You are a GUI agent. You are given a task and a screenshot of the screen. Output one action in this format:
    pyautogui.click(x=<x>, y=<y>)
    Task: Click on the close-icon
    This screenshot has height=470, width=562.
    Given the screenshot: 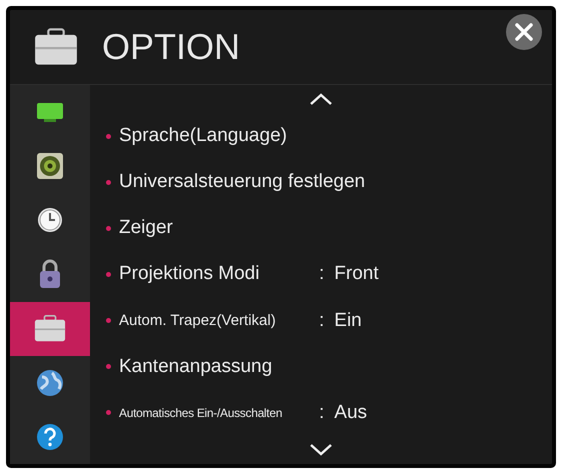 What is the action you would take?
    pyautogui.click(x=524, y=32)
    